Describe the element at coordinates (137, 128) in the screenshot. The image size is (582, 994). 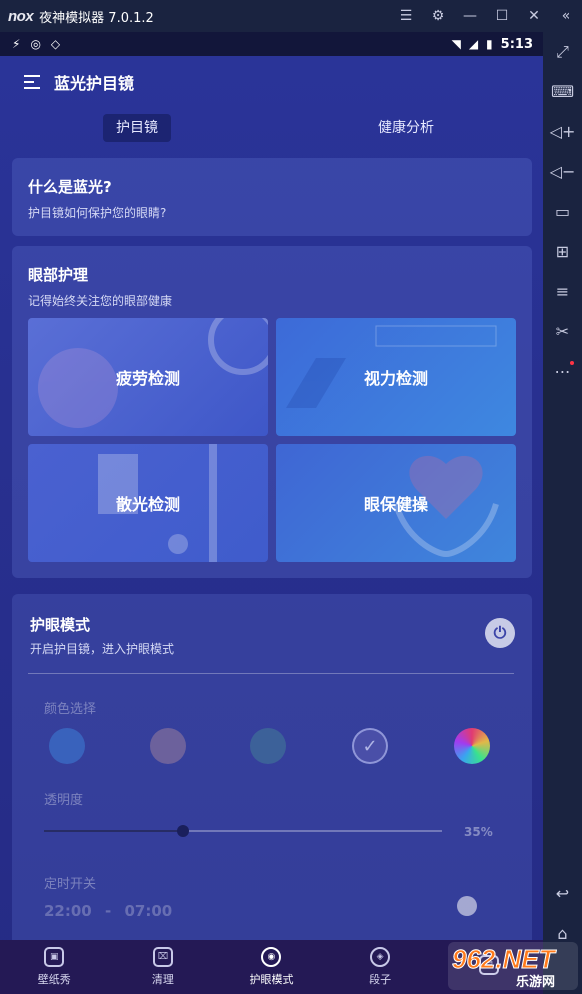
I see `tab-goggles: 护目镜` at that location.